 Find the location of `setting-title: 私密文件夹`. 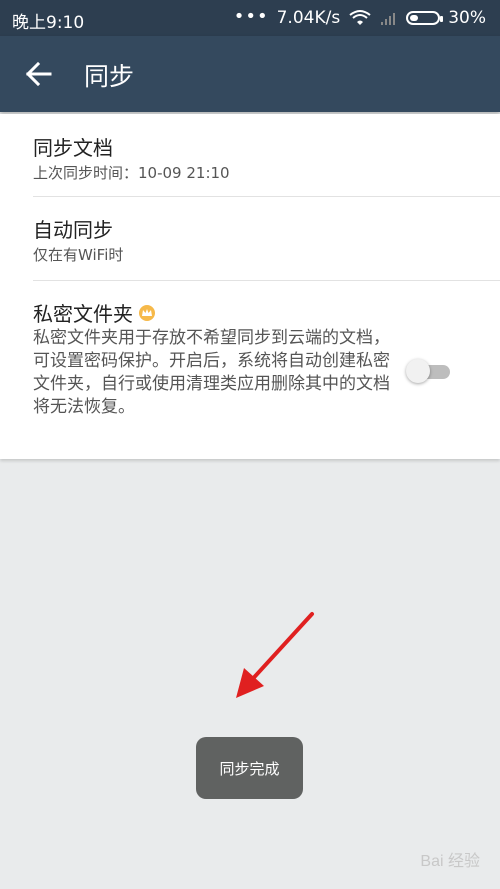

setting-title: 私密文件夹 is located at coordinates (94, 312).